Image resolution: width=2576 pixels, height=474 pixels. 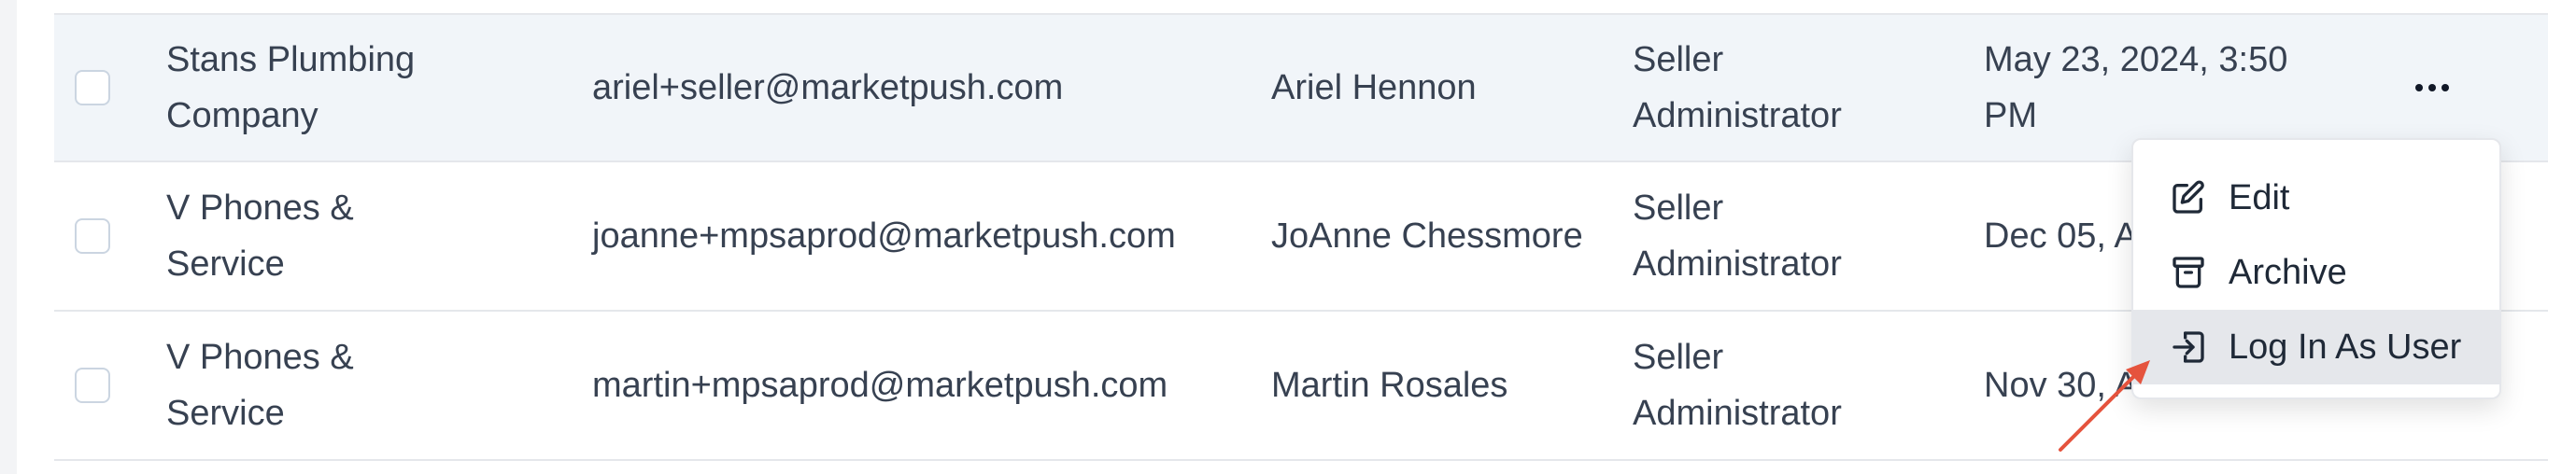 I want to click on login-icon, so click(x=2188, y=347).